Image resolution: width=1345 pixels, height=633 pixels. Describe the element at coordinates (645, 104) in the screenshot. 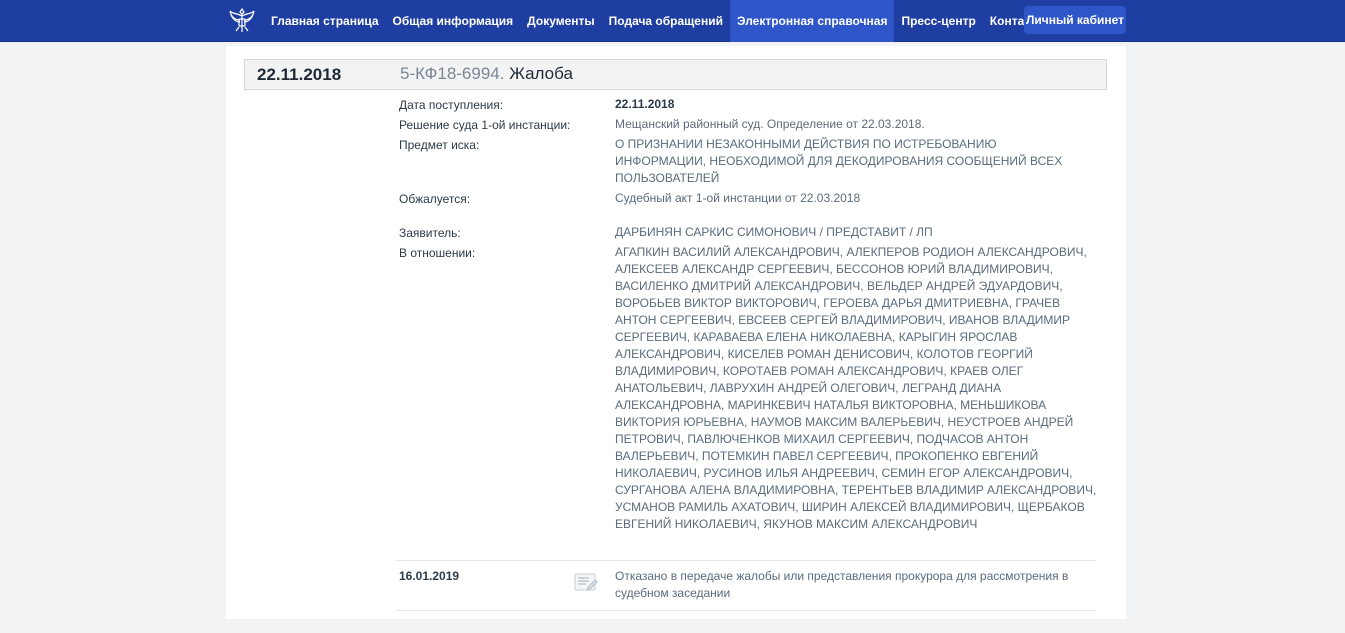

I see `received-value: 22.11.2018` at that location.